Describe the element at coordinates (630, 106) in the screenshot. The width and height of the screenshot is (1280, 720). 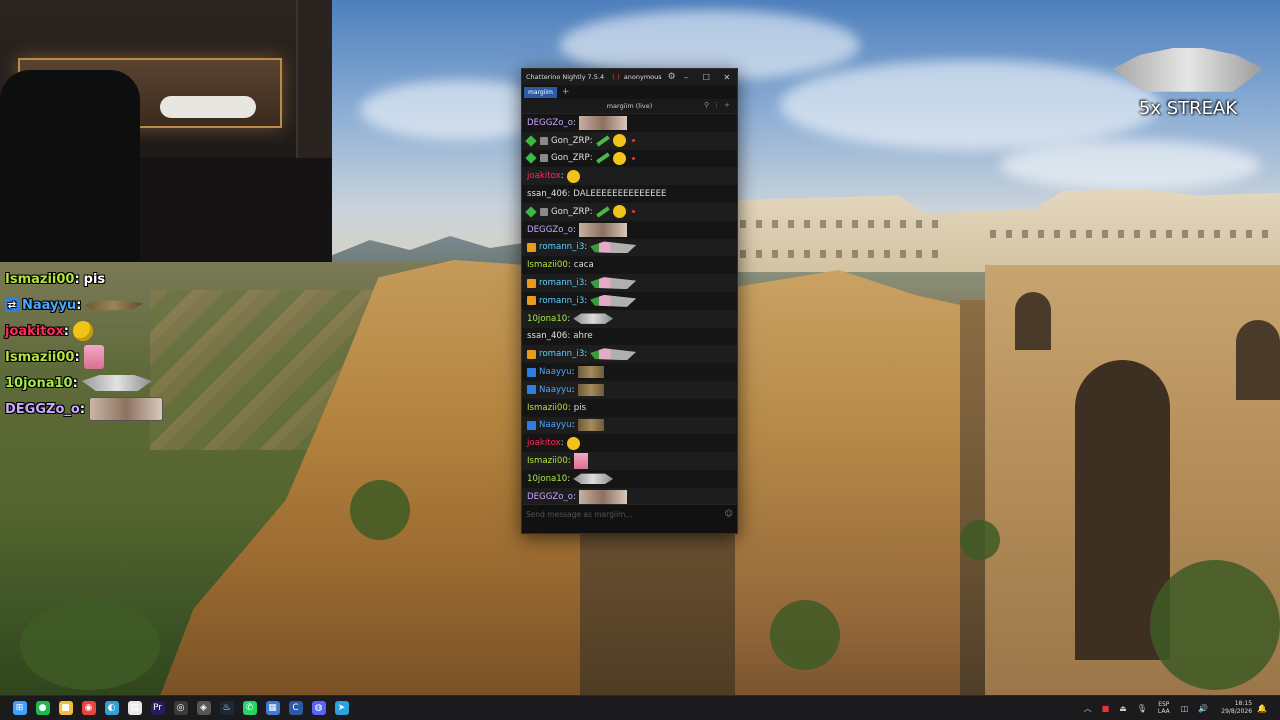
I see `split-title: margiim (live)` at that location.